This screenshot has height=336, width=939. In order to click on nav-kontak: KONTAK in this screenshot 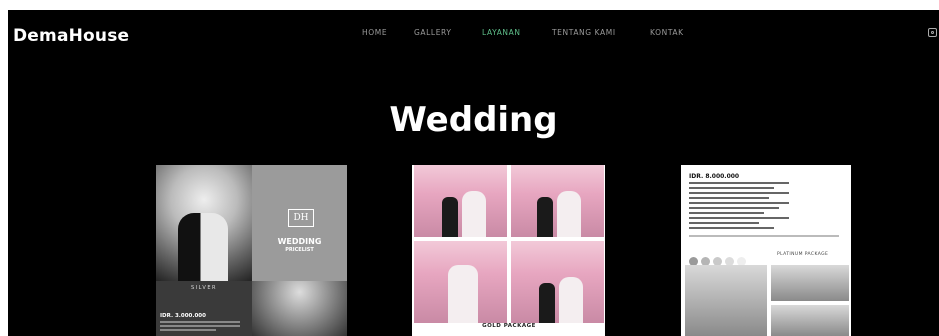, I will do `click(667, 32)`.